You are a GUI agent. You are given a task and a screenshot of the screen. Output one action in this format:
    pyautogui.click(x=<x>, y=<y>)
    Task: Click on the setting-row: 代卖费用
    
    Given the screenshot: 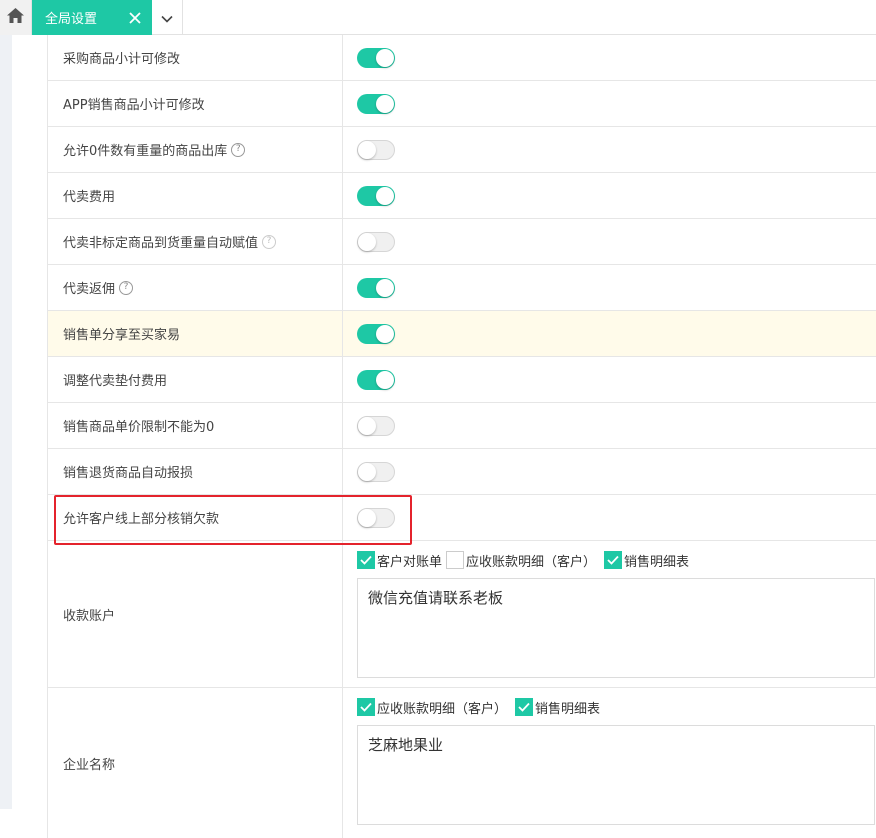 What is the action you would take?
    pyautogui.click(x=461, y=196)
    